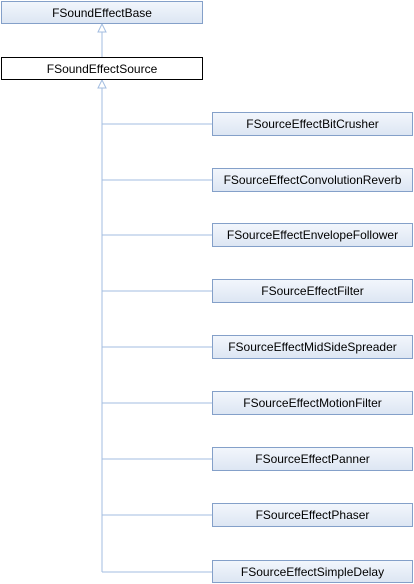  I want to click on class-node-midsidespreader: FSourceEffectMidSideSpreader, so click(312, 347).